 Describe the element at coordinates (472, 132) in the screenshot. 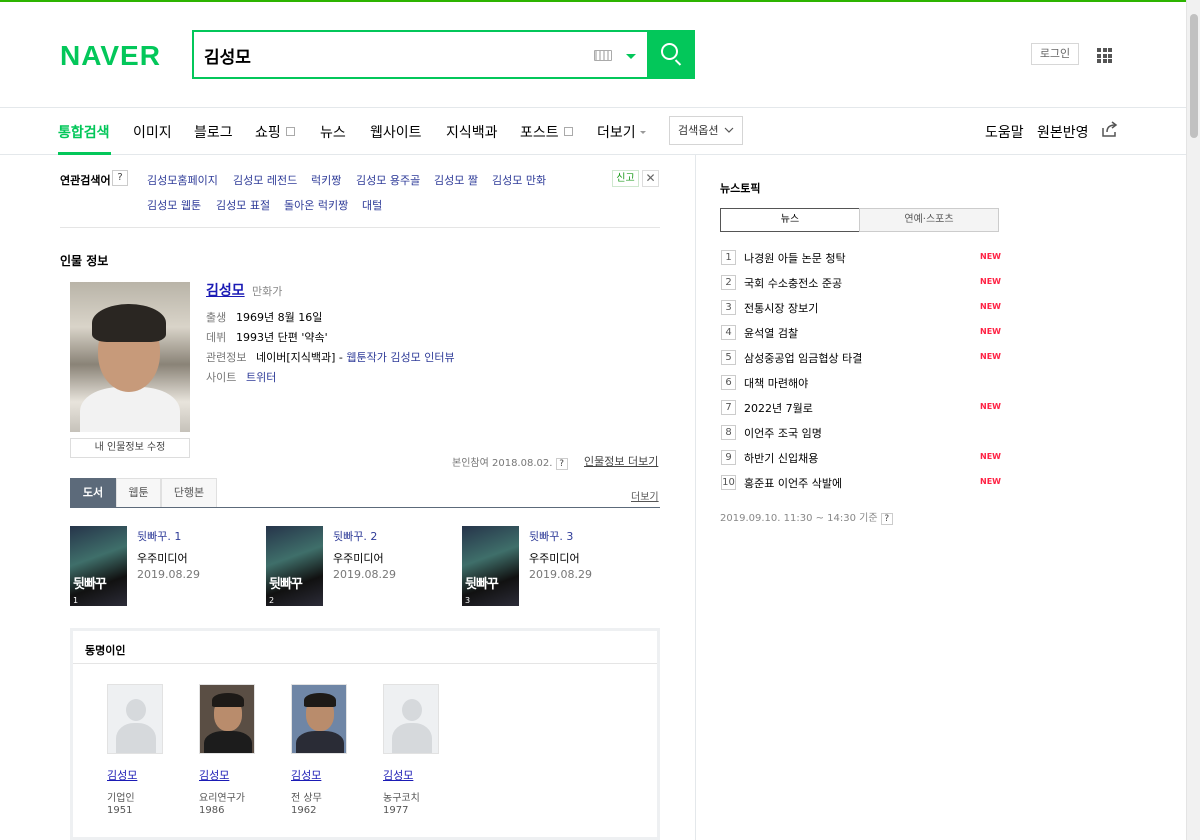

I see `tab-encyclopedia: 지식백과` at that location.